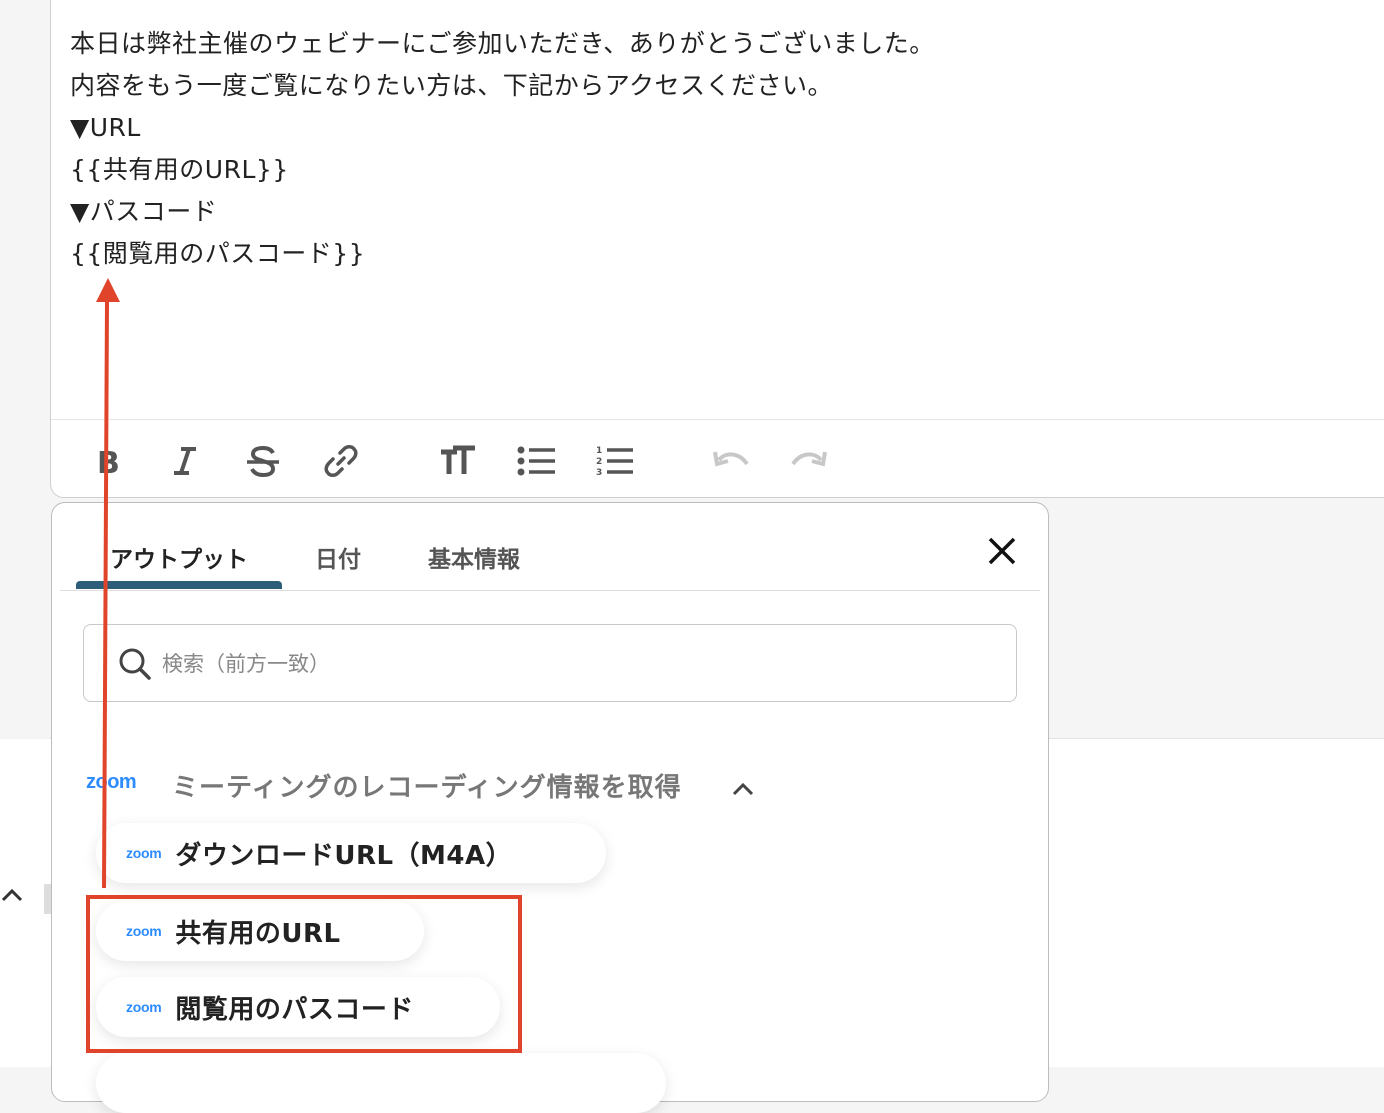 Image resolution: width=1384 pixels, height=1113 pixels. I want to click on toolbar-divider, so click(717, 419).